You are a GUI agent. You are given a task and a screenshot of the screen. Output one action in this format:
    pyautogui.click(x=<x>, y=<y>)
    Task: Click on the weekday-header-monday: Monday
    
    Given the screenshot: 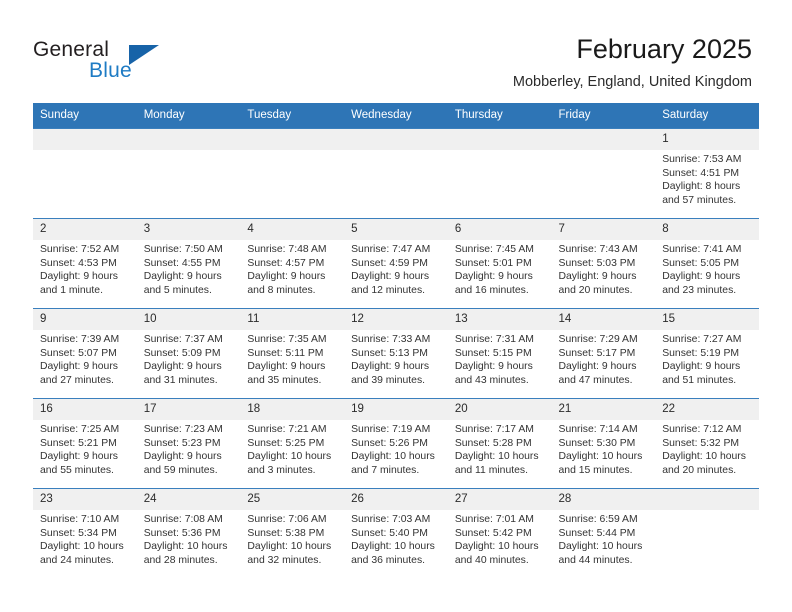 What is the action you would take?
    pyautogui.click(x=188, y=116)
    